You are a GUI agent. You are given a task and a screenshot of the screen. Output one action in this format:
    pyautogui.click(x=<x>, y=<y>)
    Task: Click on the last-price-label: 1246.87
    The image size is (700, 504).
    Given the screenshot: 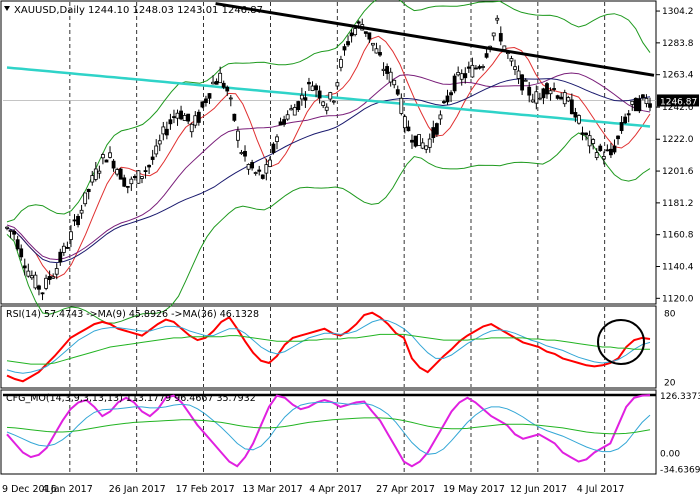 What is the action you would take?
    pyautogui.click(x=678, y=102)
    